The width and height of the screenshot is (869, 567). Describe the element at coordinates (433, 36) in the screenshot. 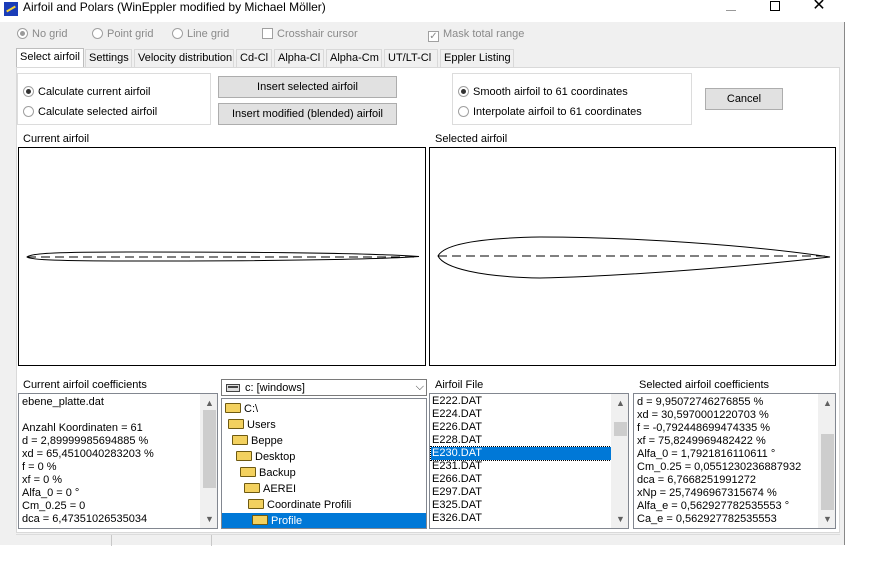

I see `checkmark-icon: ✓` at that location.